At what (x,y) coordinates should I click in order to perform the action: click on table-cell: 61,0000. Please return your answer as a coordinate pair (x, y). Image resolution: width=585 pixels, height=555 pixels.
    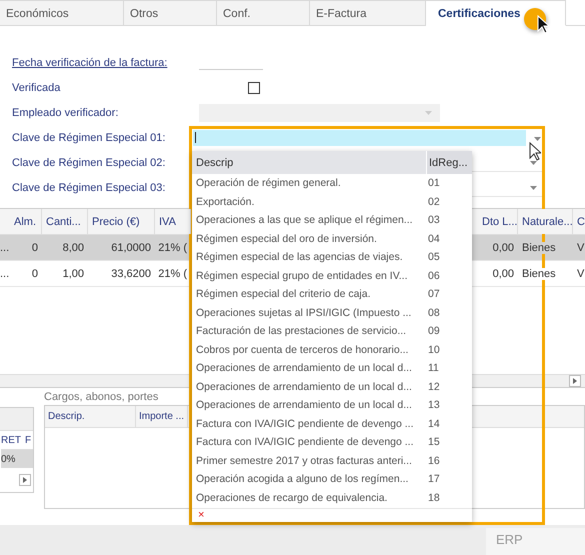
    Looking at the image, I should click on (131, 248).